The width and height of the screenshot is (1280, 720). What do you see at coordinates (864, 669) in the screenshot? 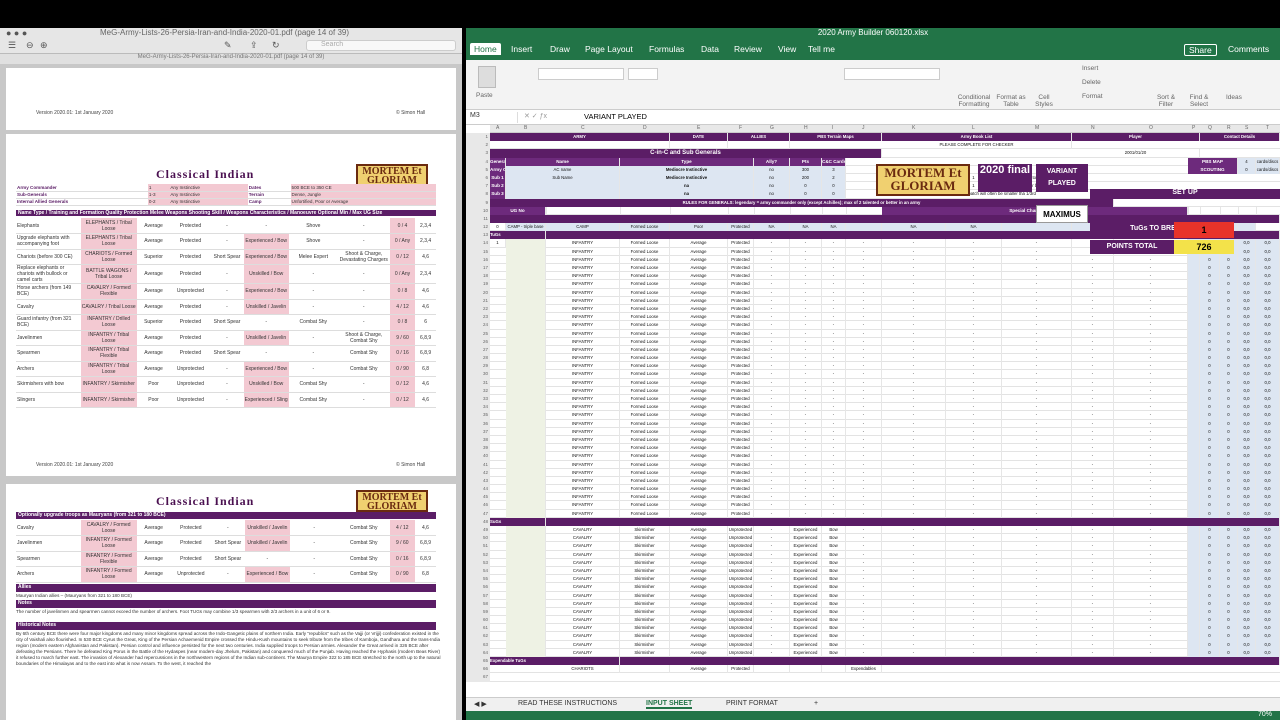
I see `exp-cell: Expendables` at bounding box center [864, 669].